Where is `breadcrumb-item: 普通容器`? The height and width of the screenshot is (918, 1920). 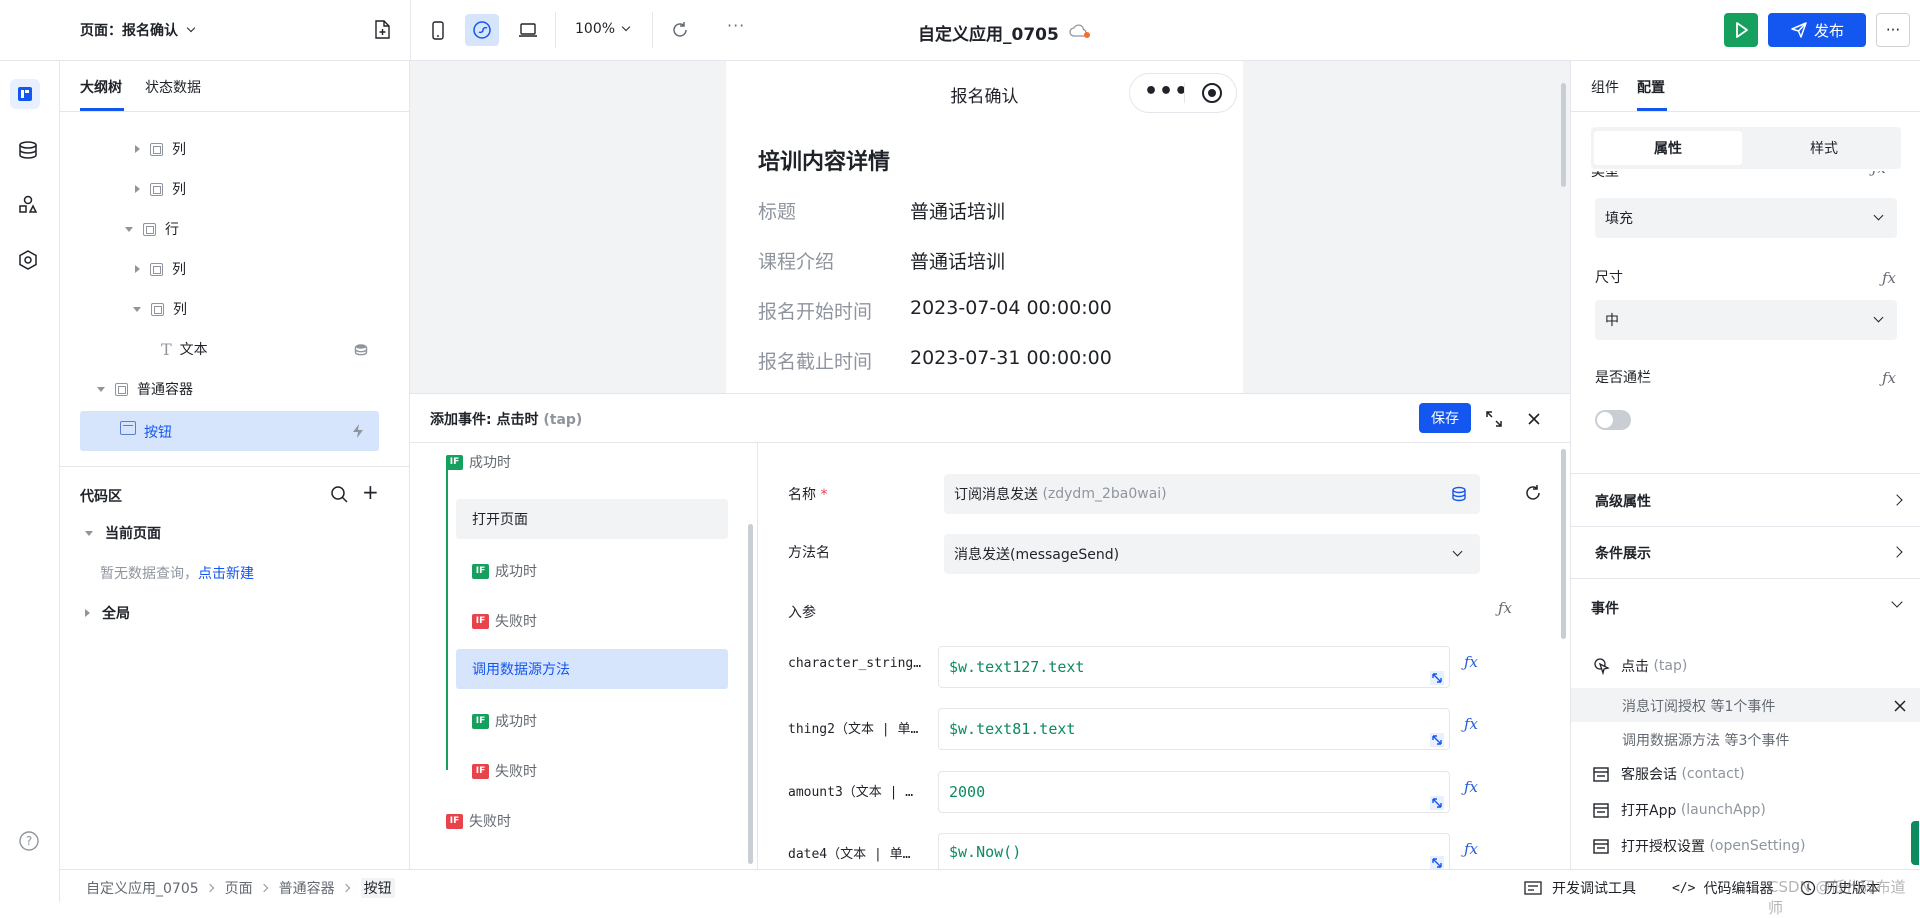 breadcrumb-item: 普通容器 is located at coordinates (307, 888).